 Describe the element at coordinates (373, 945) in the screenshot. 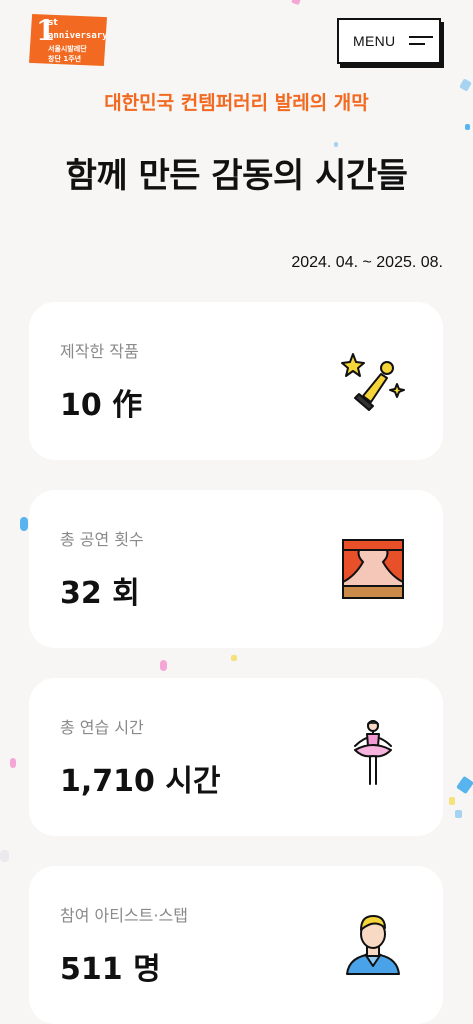

I see `artist-icon` at that location.